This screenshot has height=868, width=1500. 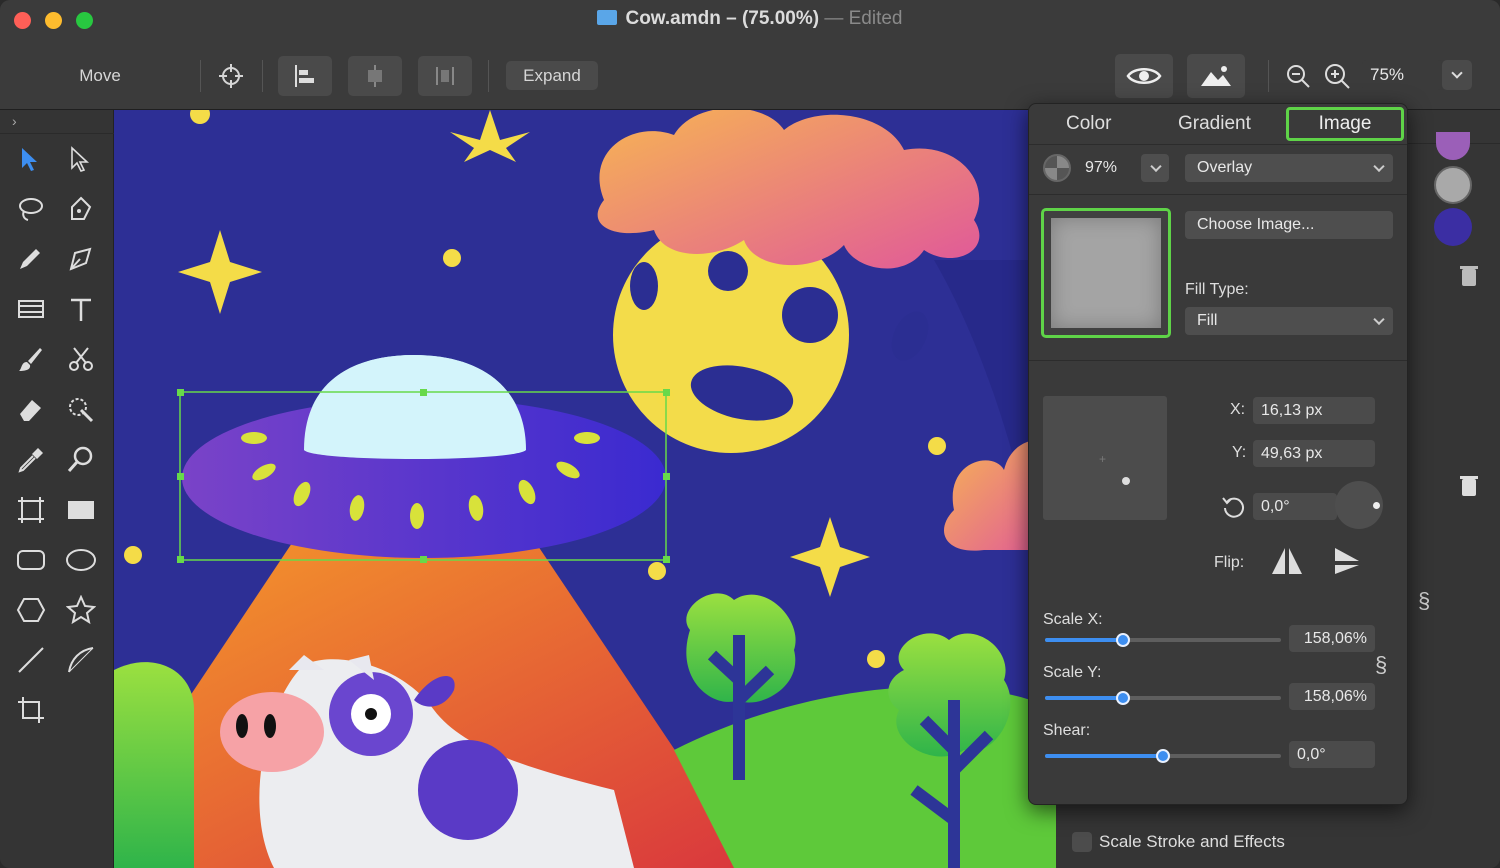 What do you see at coordinates (750, 55) in the screenshot?
I see `title-bar: Cow.amdn – (75.00%) — Edited Move Expand` at bounding box center [750, 55].